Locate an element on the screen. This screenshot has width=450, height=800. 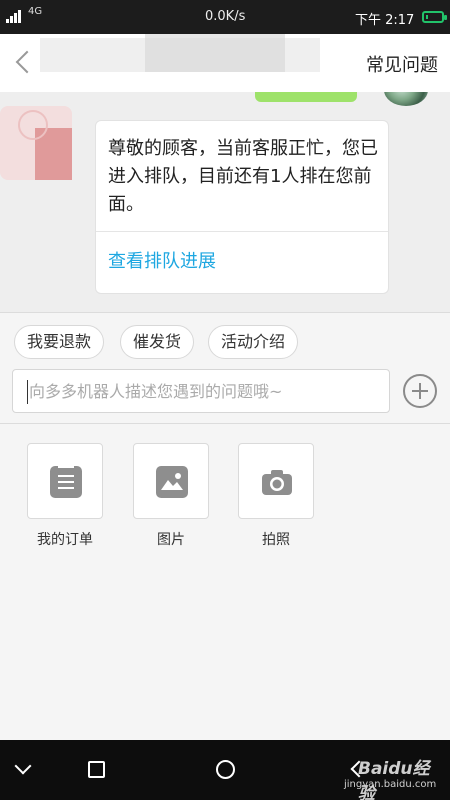
app-header: 常见问题 is located at coordinates (225, 63).